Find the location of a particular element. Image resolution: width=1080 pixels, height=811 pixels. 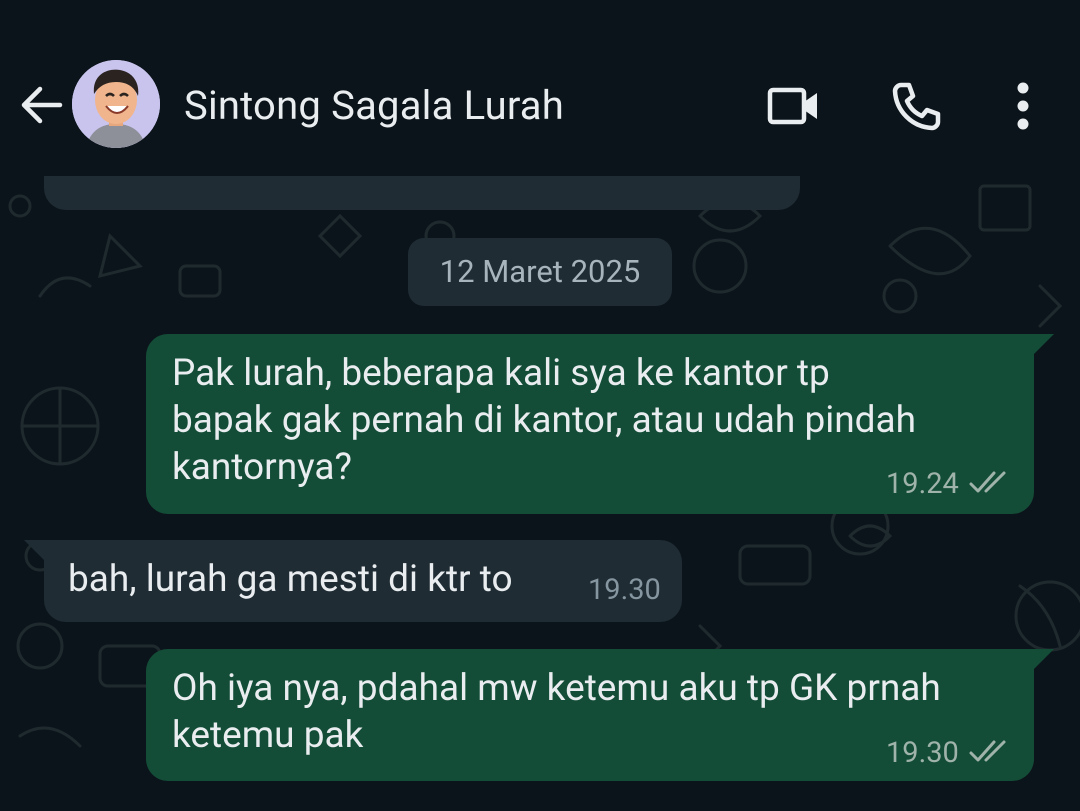

back-button is located at coordinates (43, 105).